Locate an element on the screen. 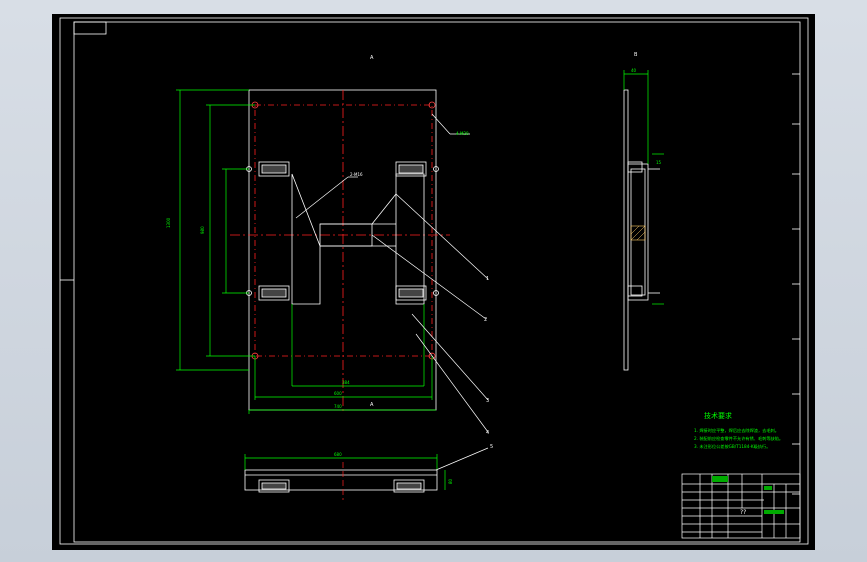 This screenshot has height=562, width=867. side-view: B 40 15 is located at coordinates (643, 211).